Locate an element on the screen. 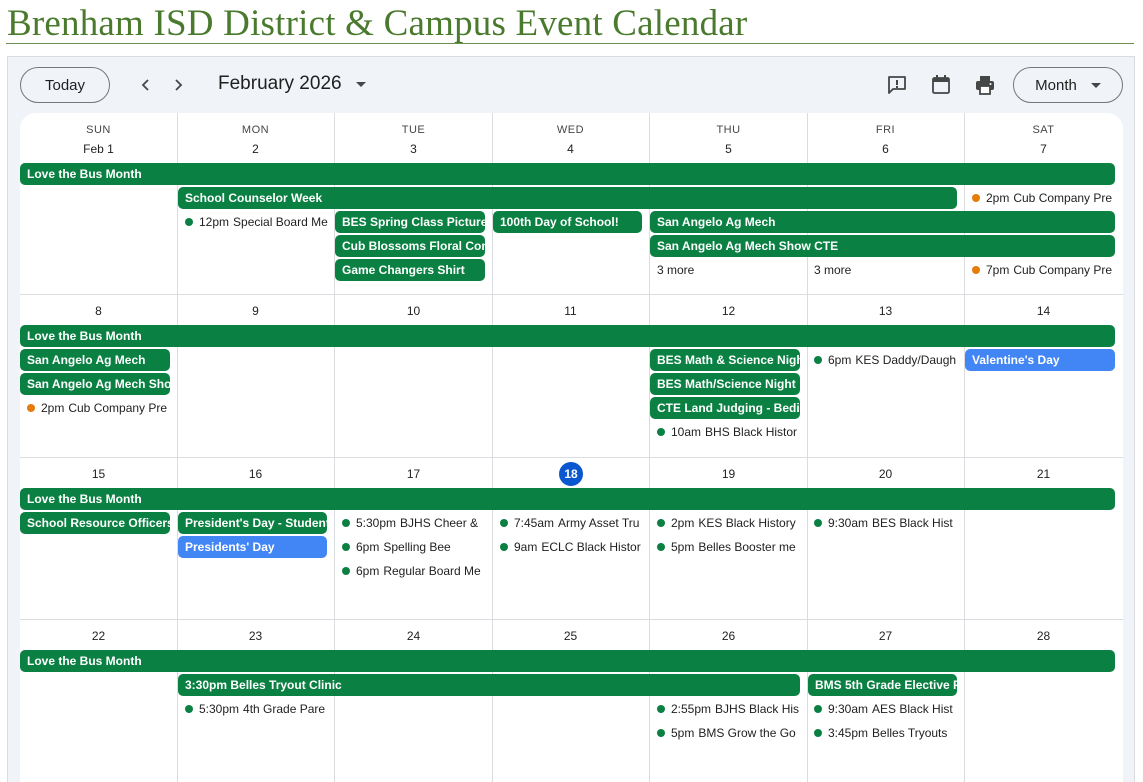 This screenshot has height=782, width=1143. day-number: 26 is located at coordinates (728, 636).